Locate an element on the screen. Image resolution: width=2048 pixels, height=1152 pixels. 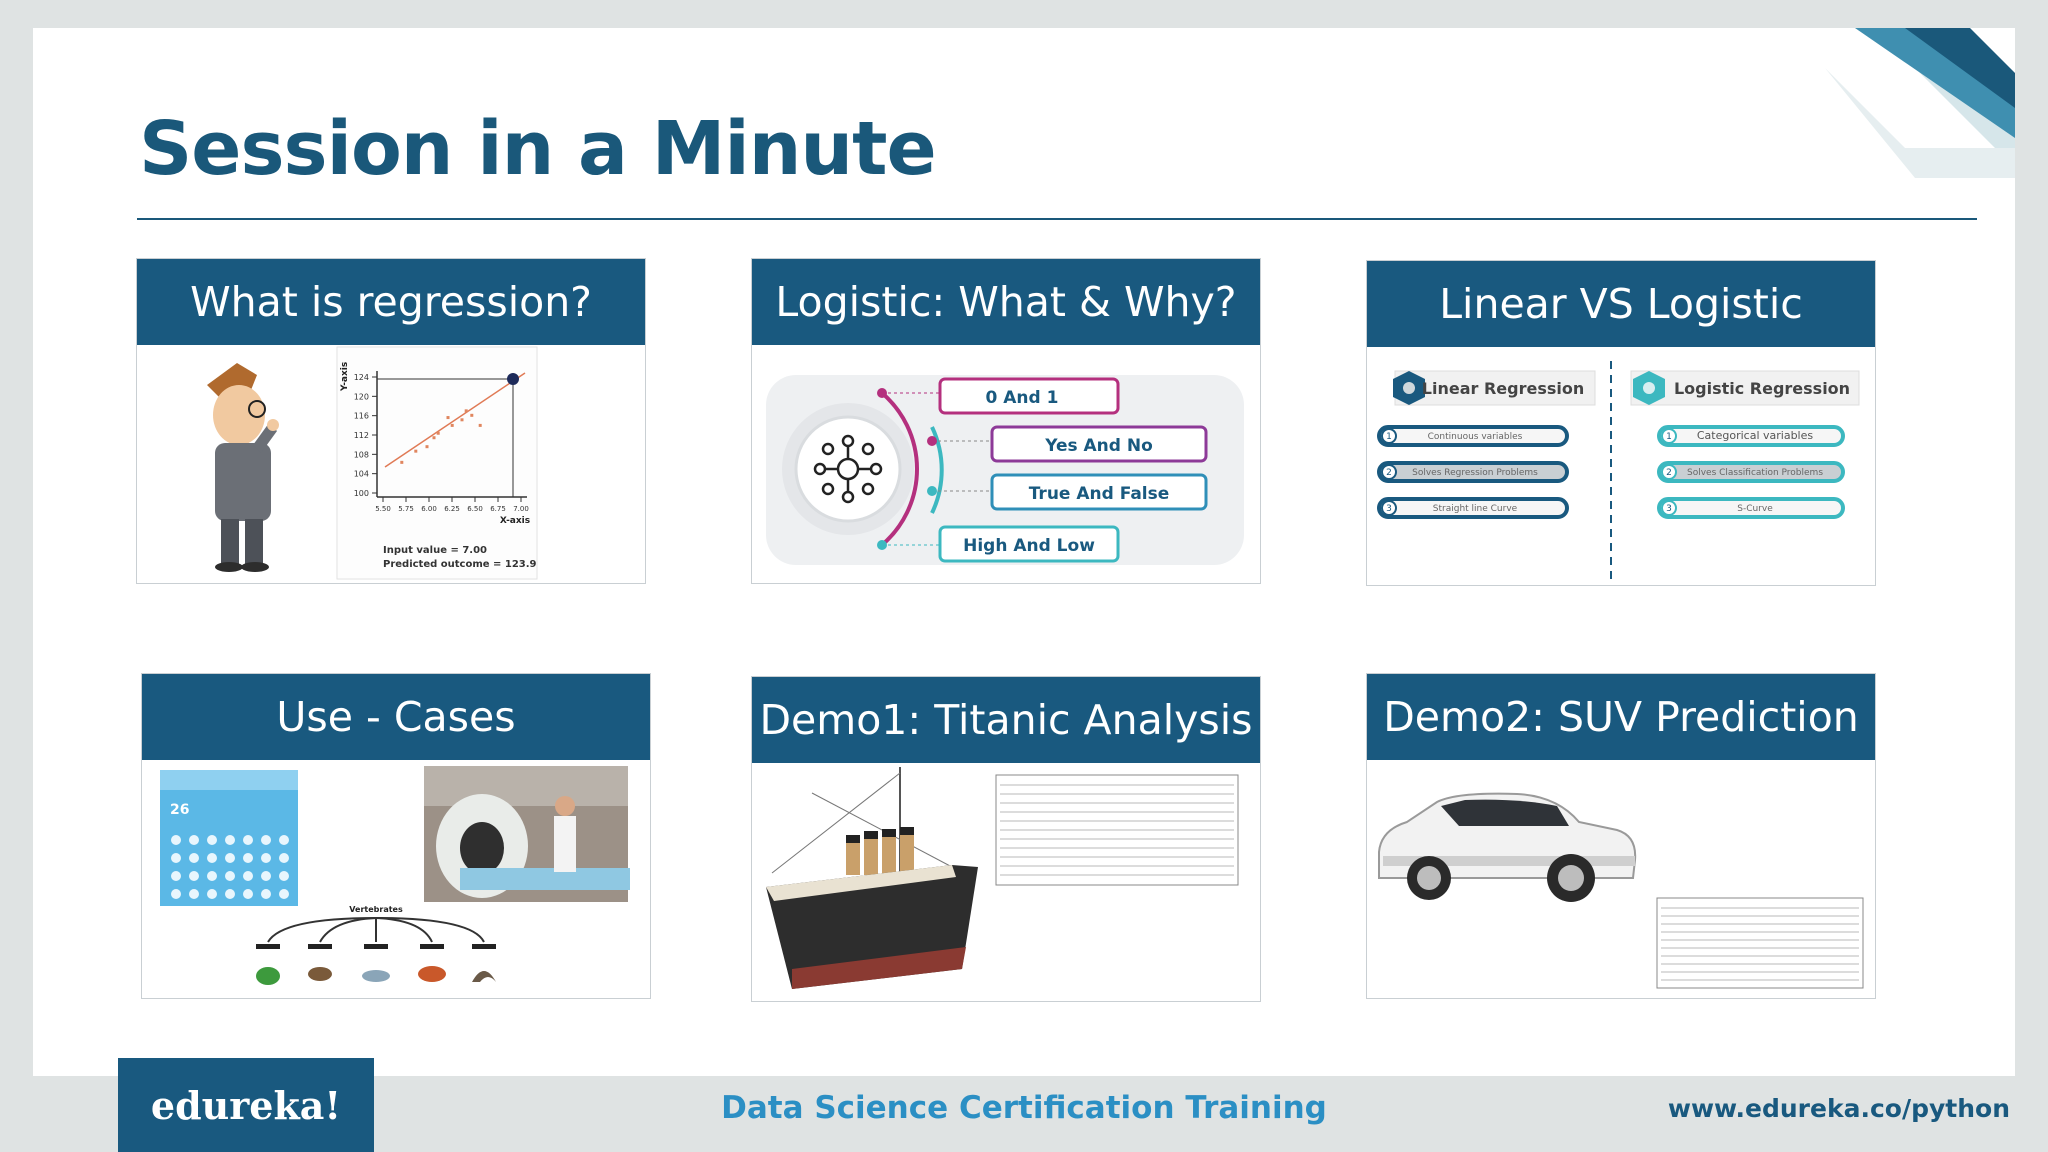
logistic-item: S-Curve is located at coordinates (1755, 509).